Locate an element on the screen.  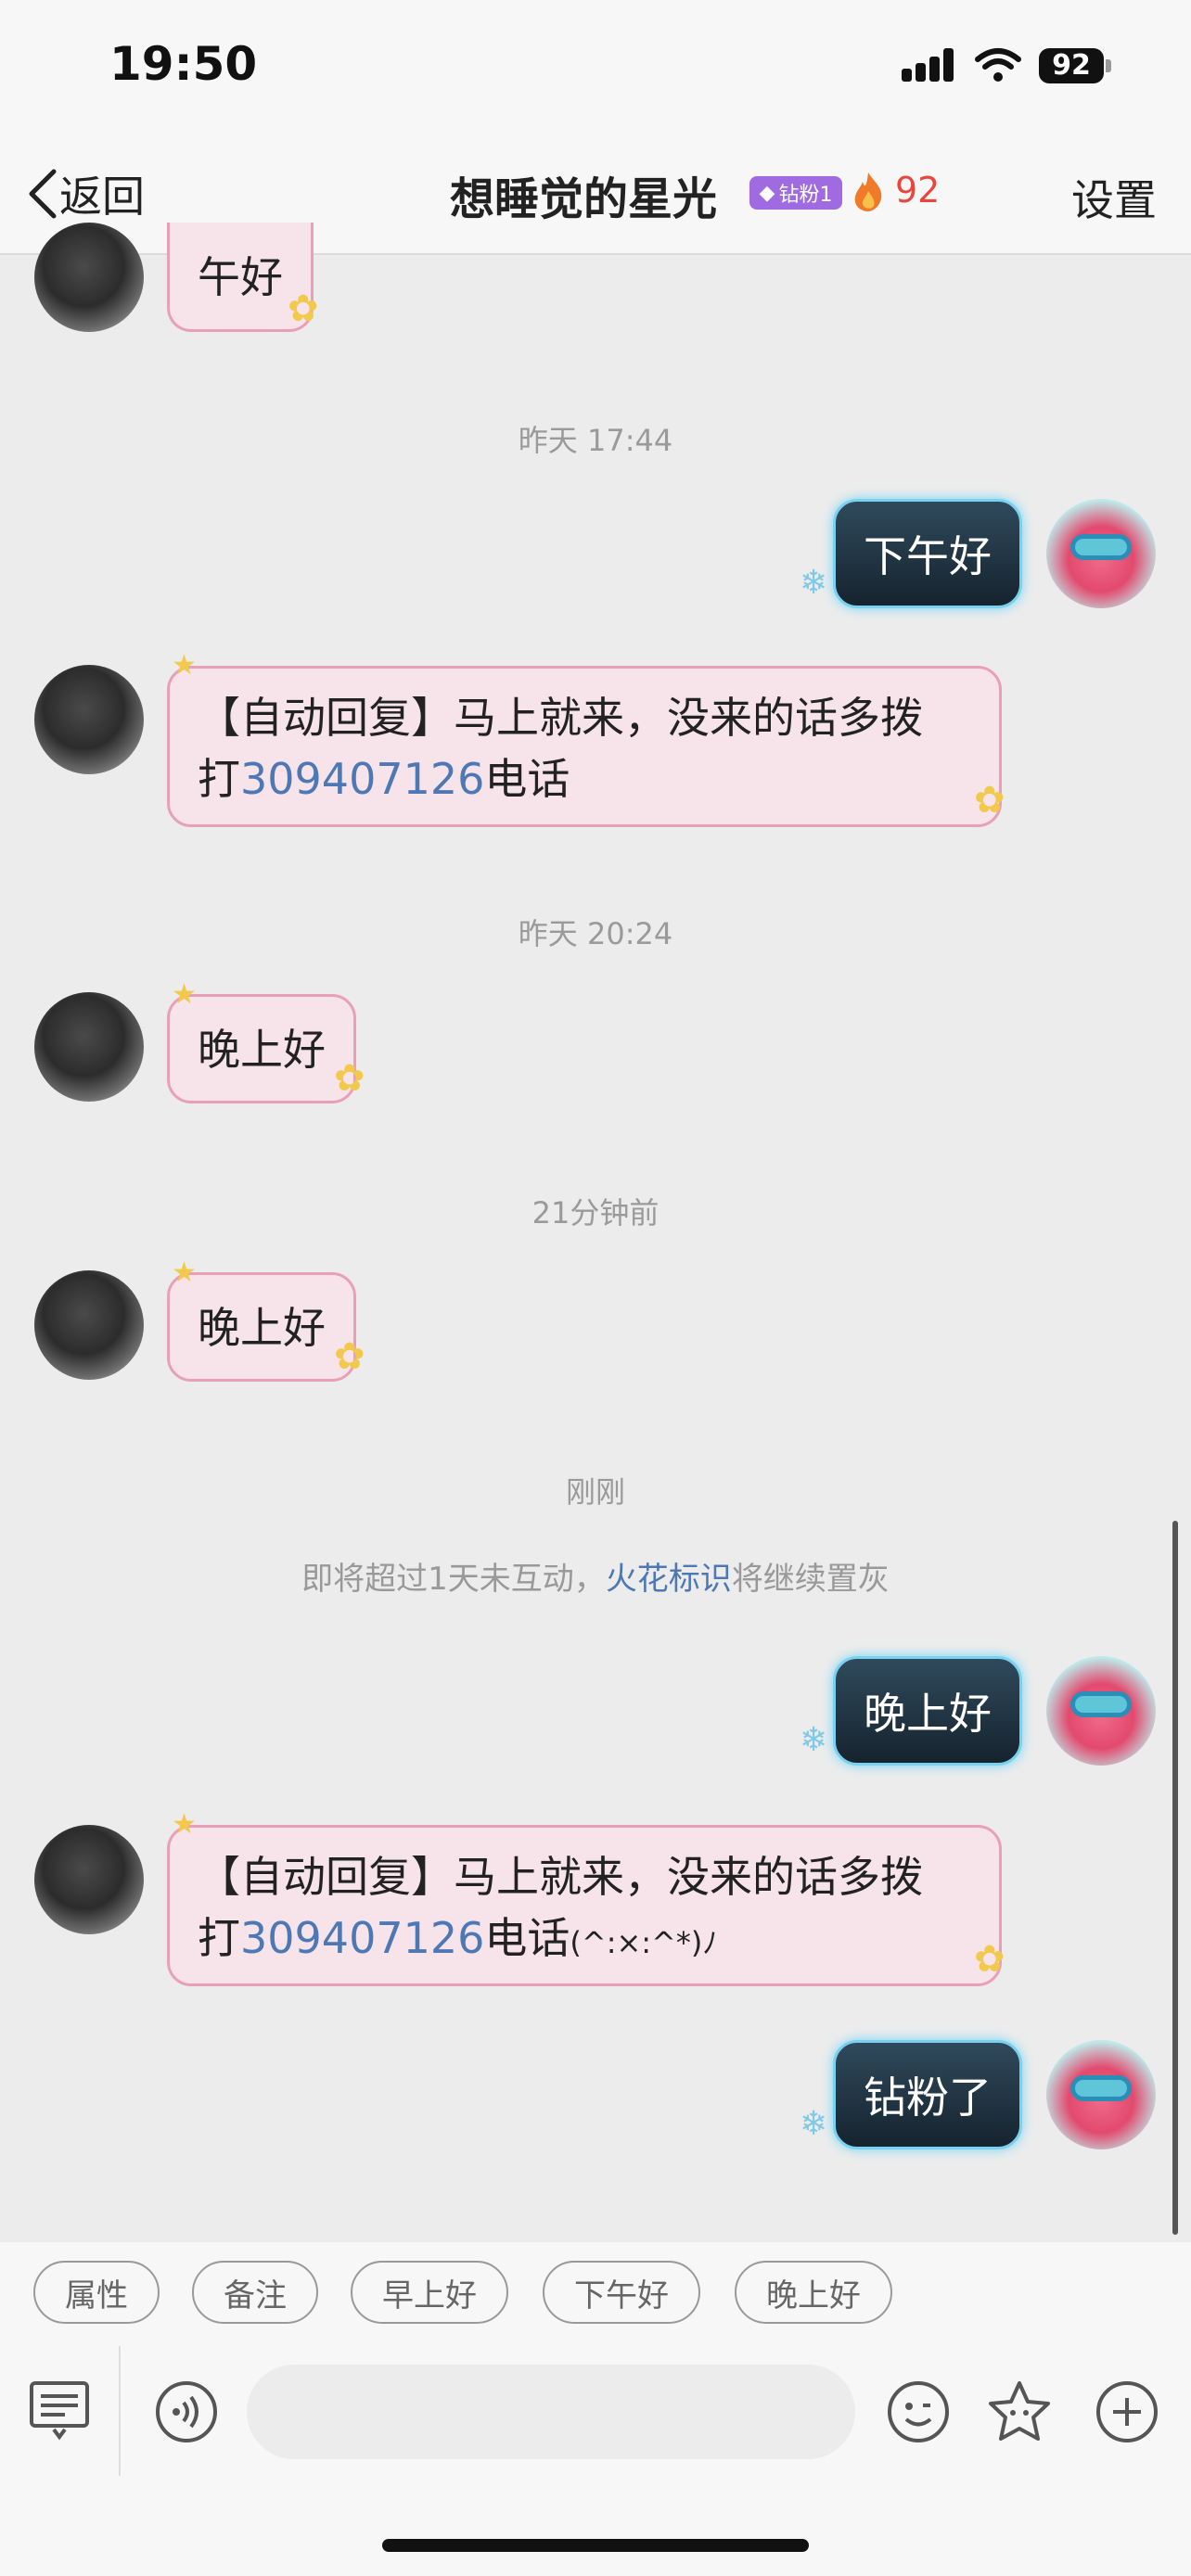
wifi-icon is located at coordinates (998, 65).